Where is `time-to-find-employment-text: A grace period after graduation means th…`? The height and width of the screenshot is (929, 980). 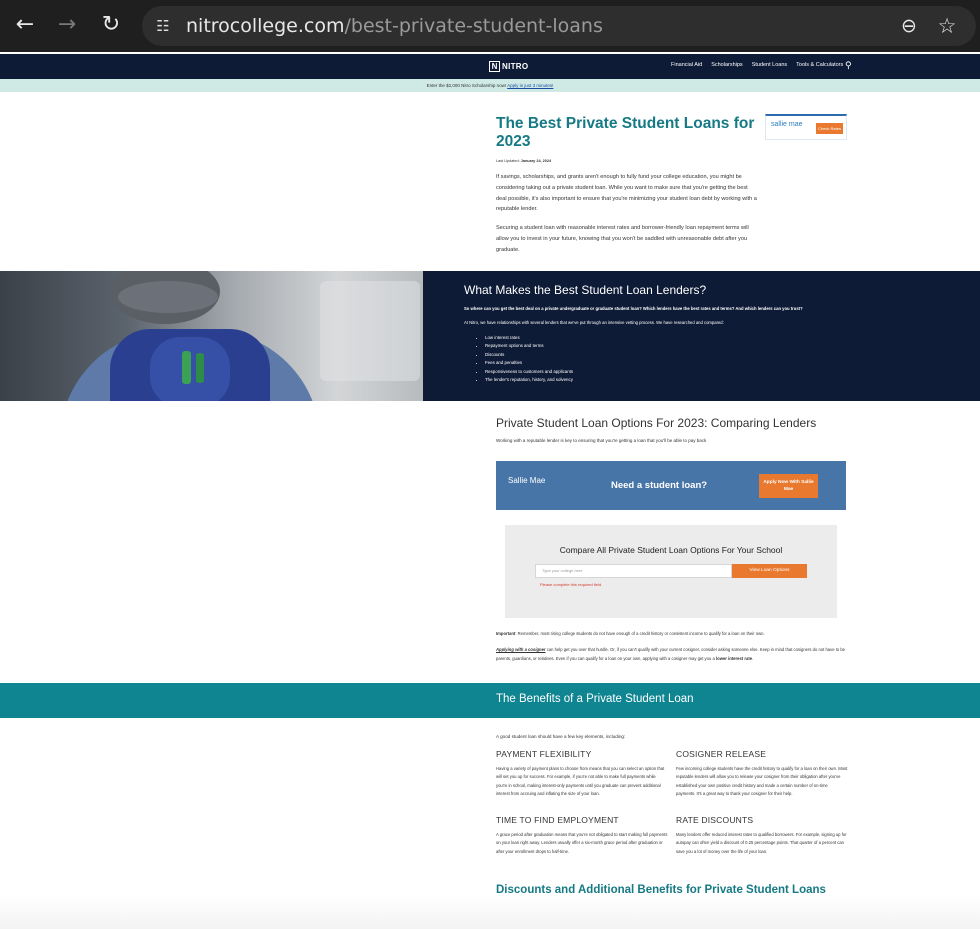
time-to-find-employment-text: A grace period after graduation means th… is located at coordinates (582, 843).